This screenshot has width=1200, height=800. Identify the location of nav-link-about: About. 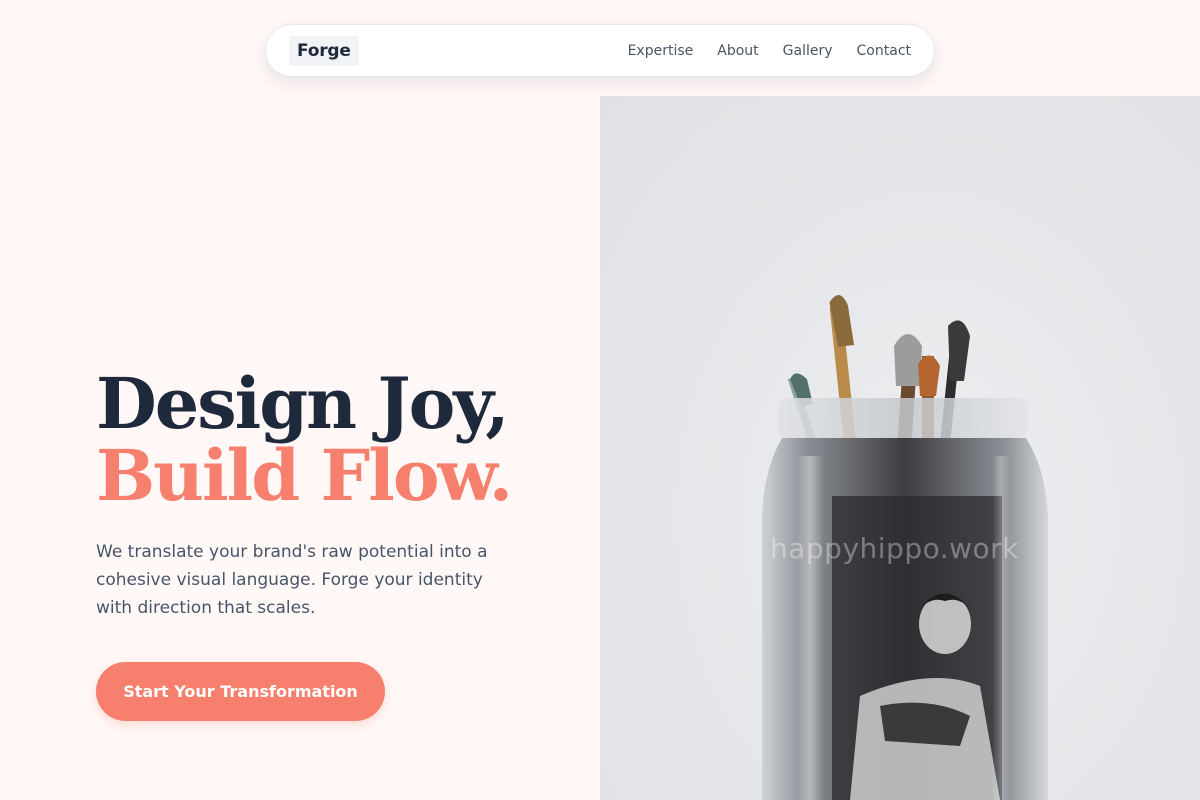
(737, 51).